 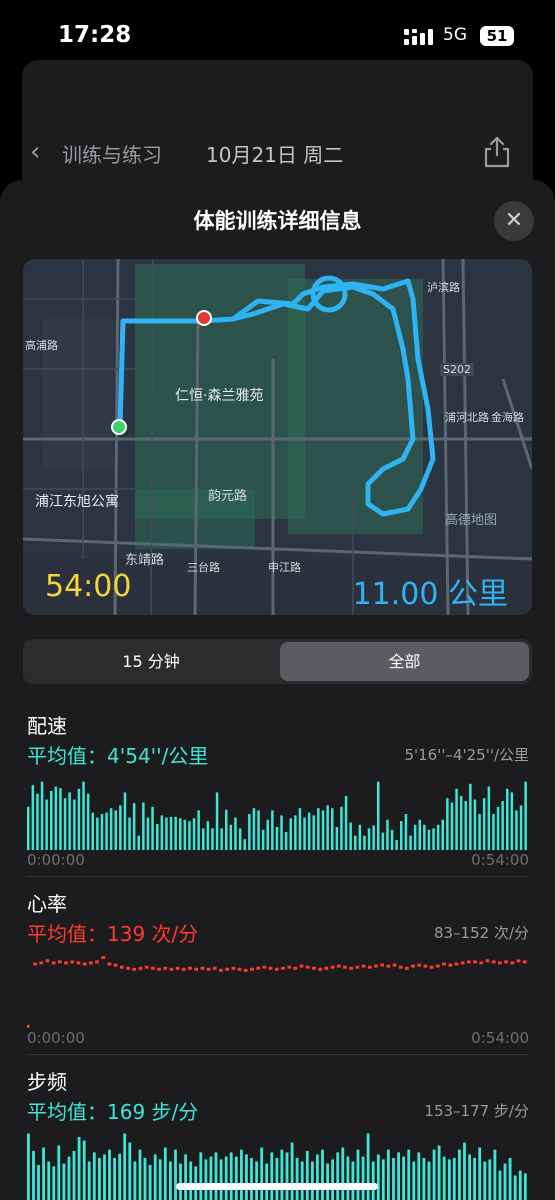 What do you see at coordinates (151, 661) in the screenshot?
I see `segment-15-min: 15 分钟` at bounding box center [151, 661].